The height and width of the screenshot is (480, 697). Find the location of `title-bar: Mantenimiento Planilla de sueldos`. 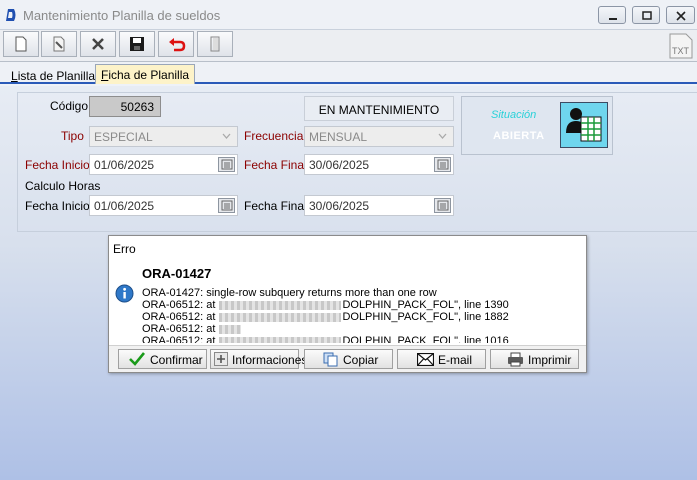

title-bar: Mantenimiento Planilla de sueldos is located at coordinates (348, 15).